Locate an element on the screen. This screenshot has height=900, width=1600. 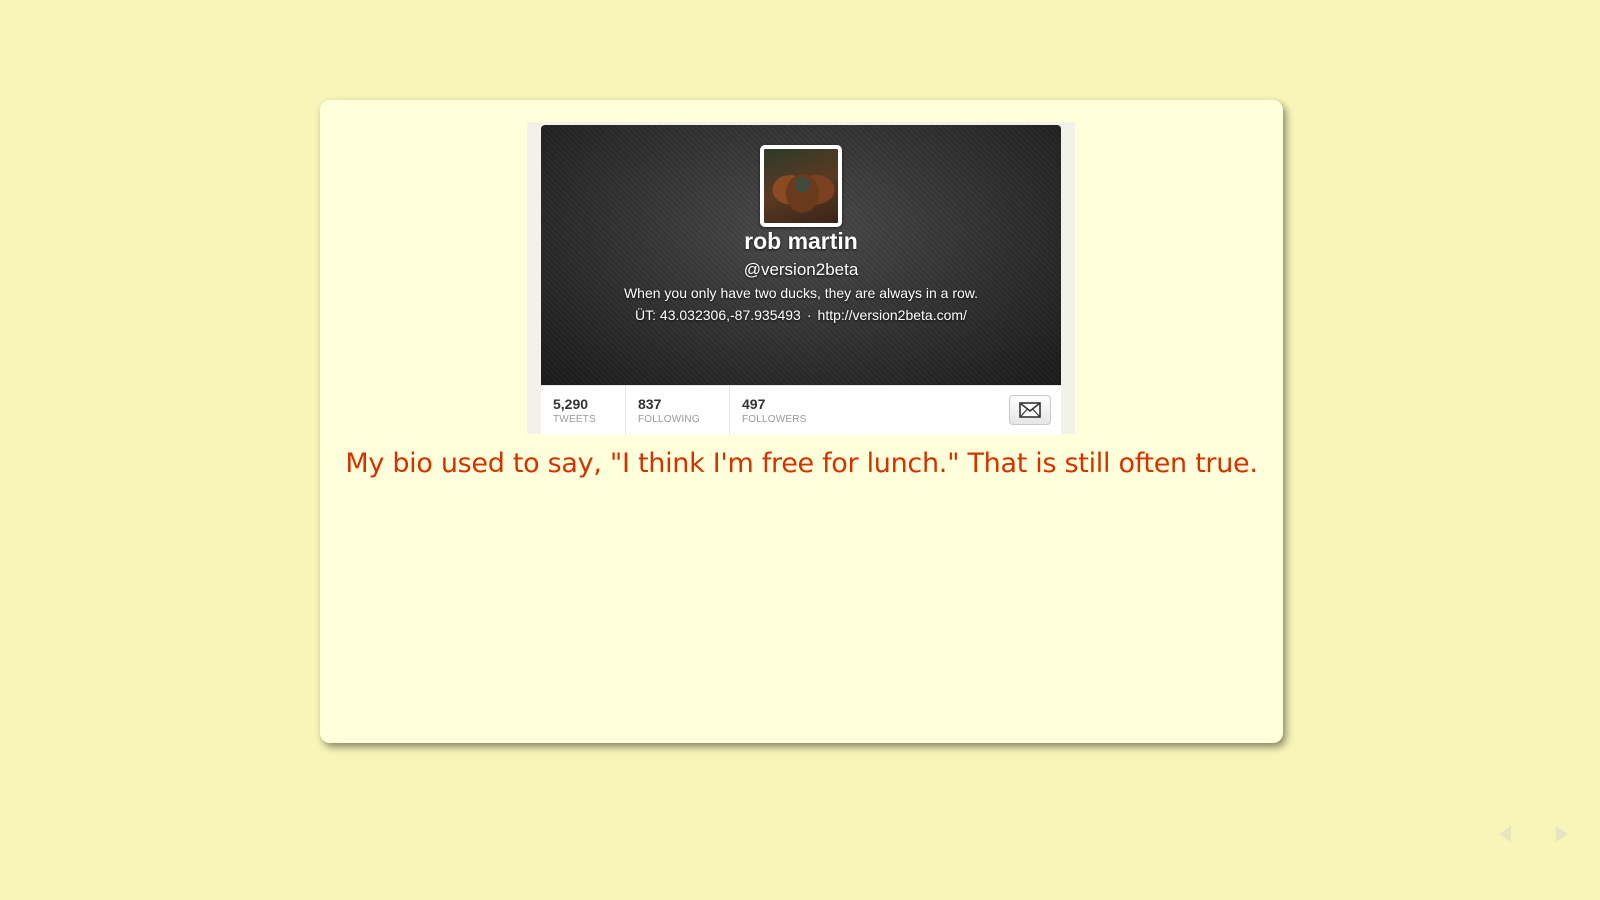
arrow-left-icon is located at coordinates (1505, 834).